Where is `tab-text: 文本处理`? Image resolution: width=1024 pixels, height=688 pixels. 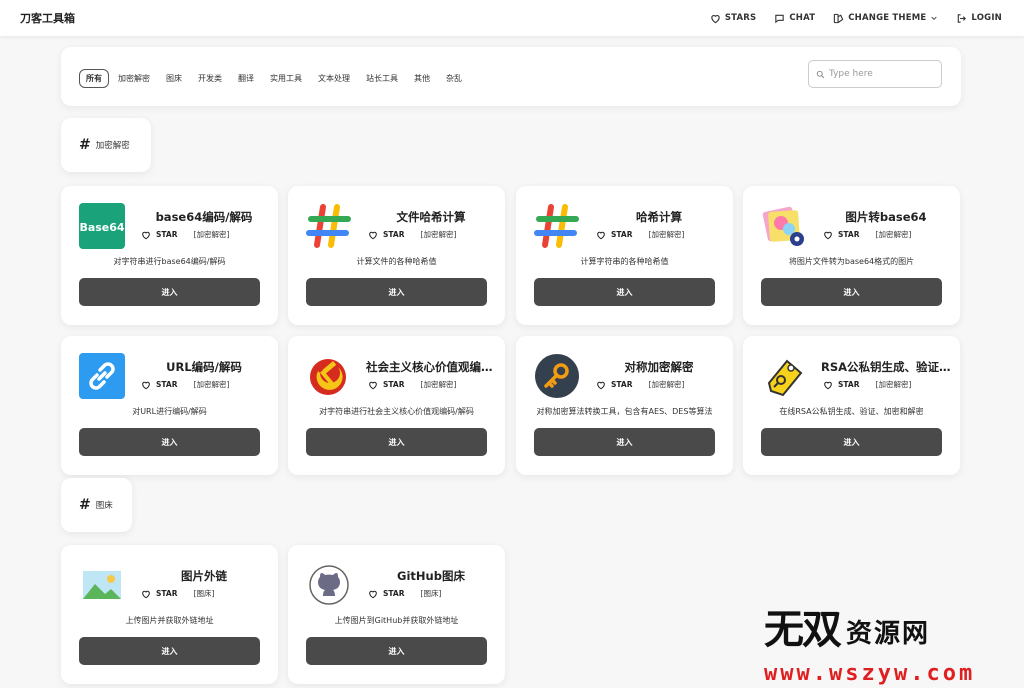 tab-text: 文本处理 is located at coordinates (334, 78).